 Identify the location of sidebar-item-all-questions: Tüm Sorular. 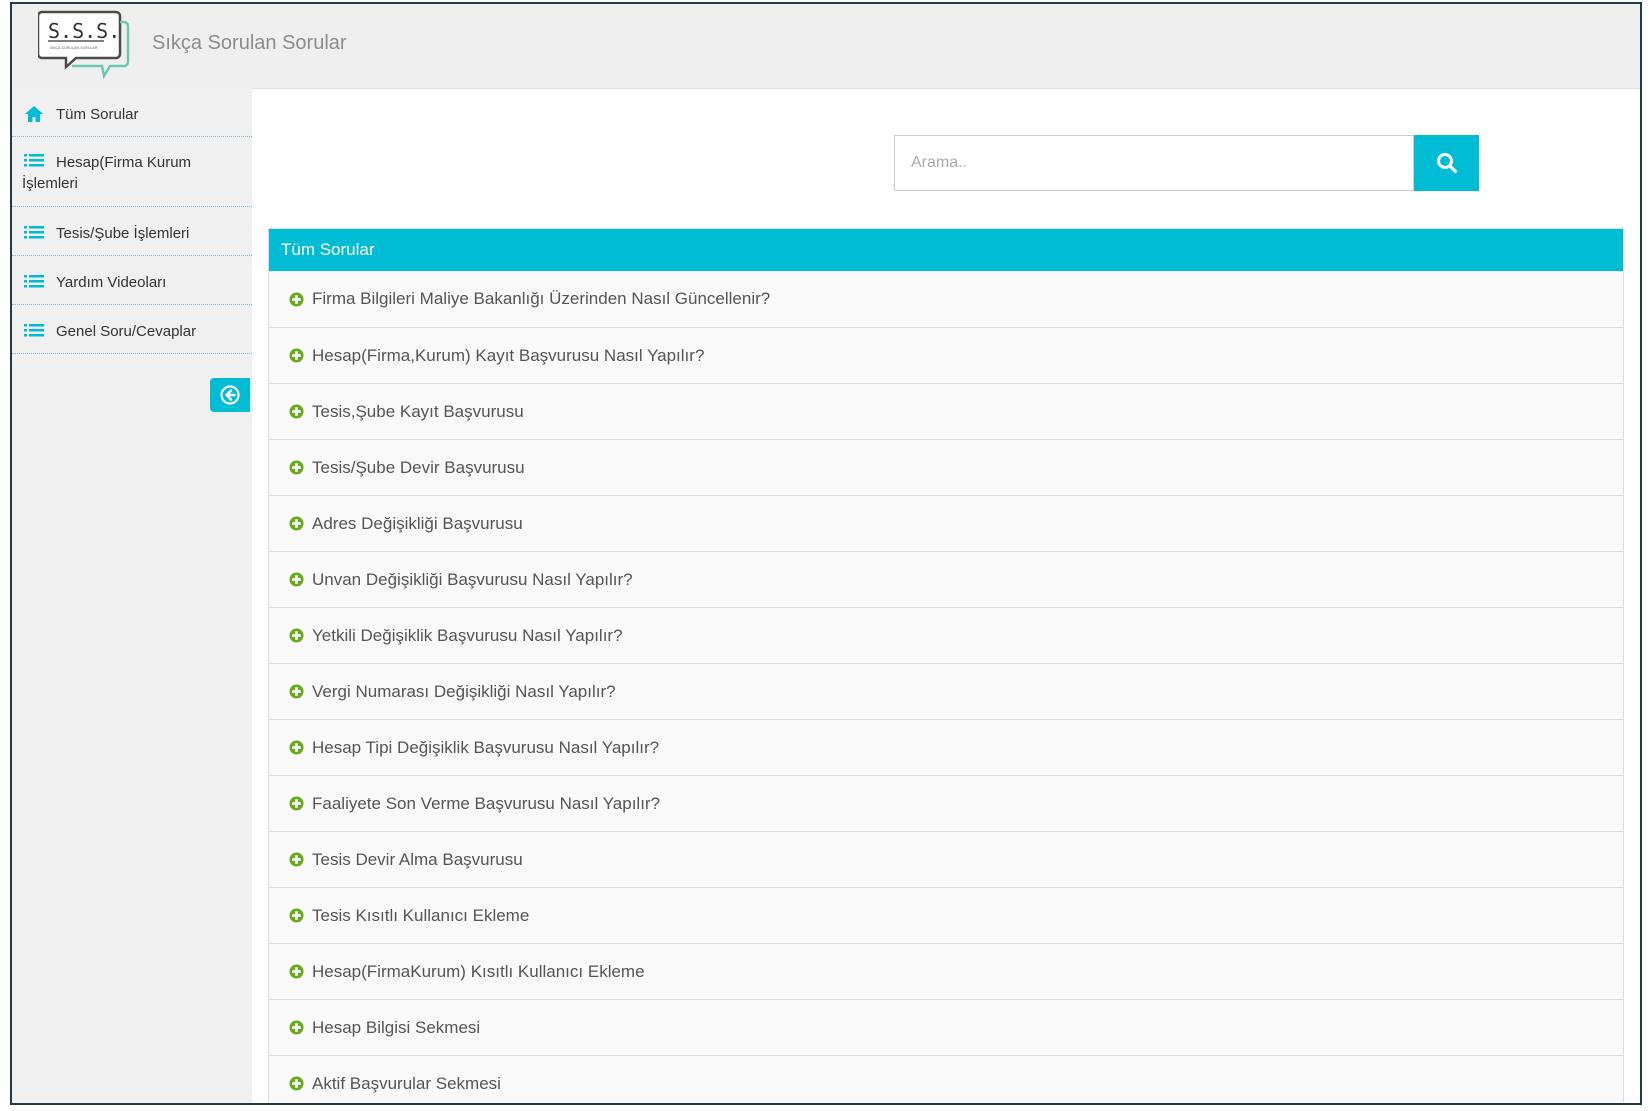
(132, 112).